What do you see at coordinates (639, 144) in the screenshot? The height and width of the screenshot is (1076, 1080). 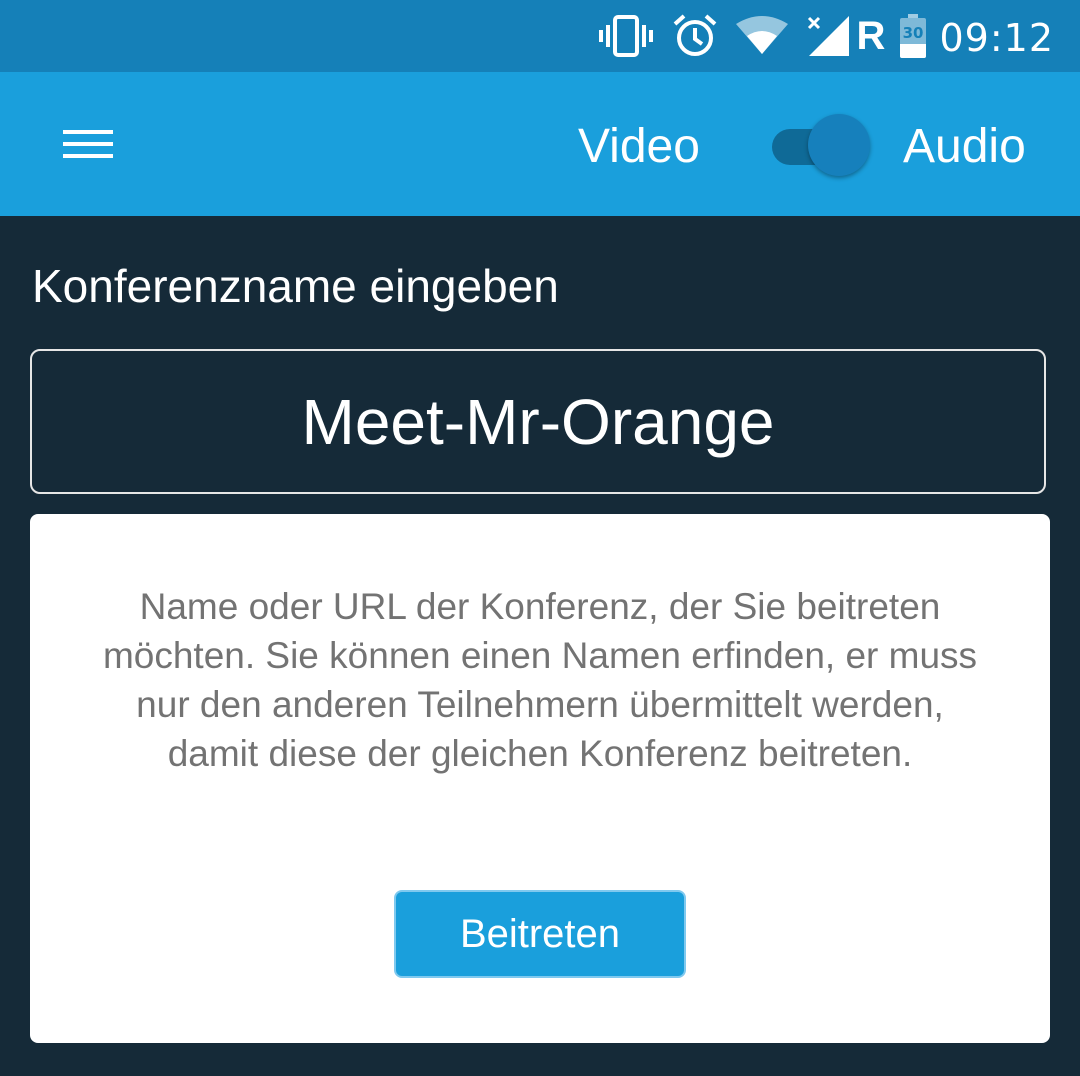 I see `video-label: Video` at bounding box center [639, 144].